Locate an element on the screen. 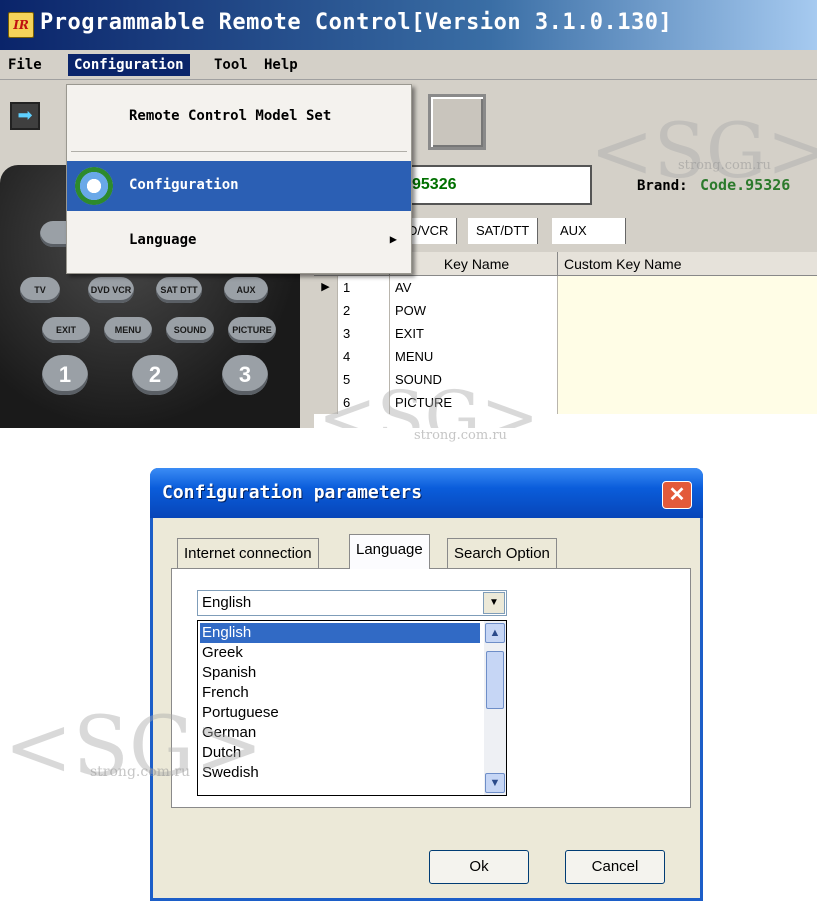 This screenshot has width=817, height=901. remote-menu: MENU is located at coordinates (128, 330).